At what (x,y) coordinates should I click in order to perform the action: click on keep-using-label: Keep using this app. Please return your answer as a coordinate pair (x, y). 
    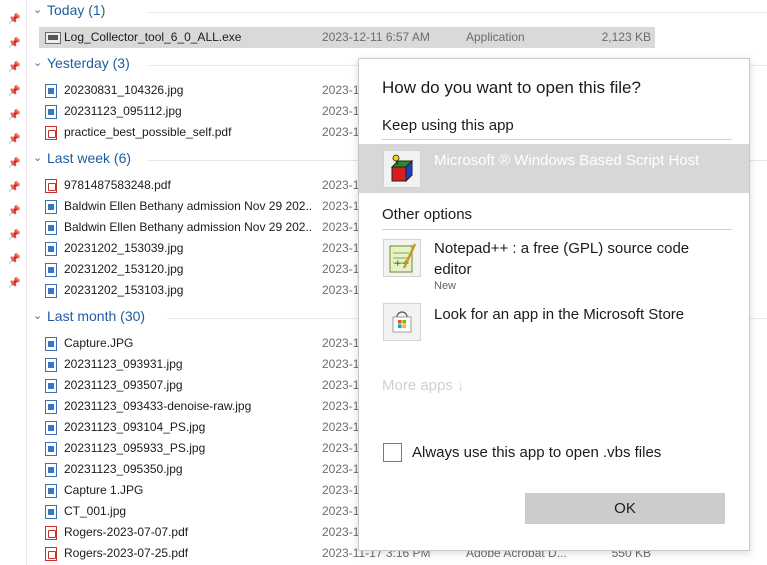
    Looking at the image, I should click on (448, 125).